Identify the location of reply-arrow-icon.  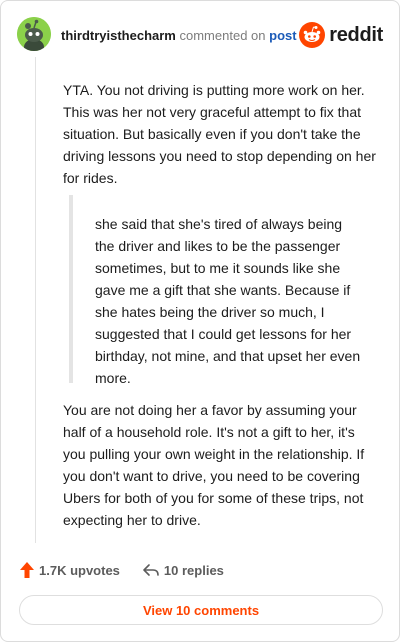
(151, 570).